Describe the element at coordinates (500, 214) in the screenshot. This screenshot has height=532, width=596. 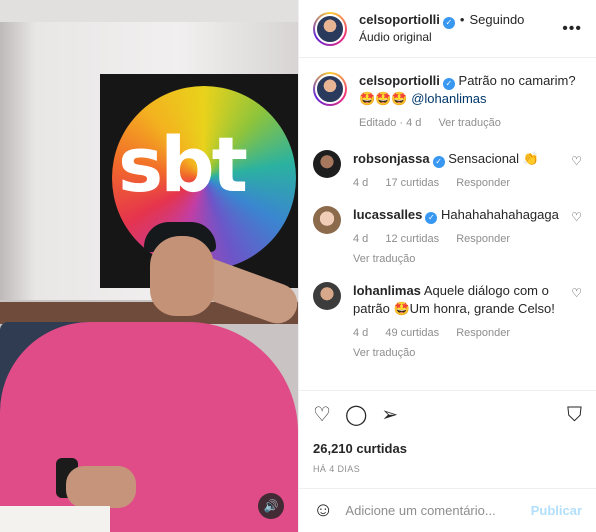
I see `comment-text: Hahahahahahagaga` at that location.